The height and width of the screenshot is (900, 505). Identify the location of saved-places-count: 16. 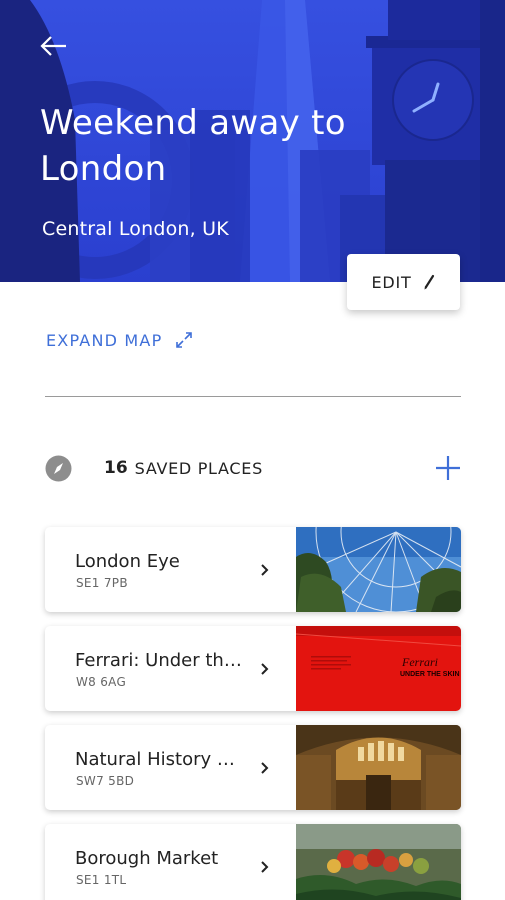
(116, 468).